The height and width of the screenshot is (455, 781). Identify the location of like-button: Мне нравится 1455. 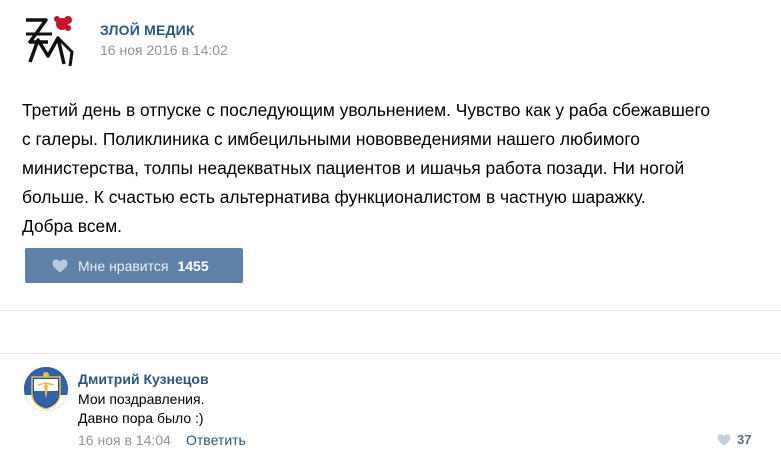
(134, 265).